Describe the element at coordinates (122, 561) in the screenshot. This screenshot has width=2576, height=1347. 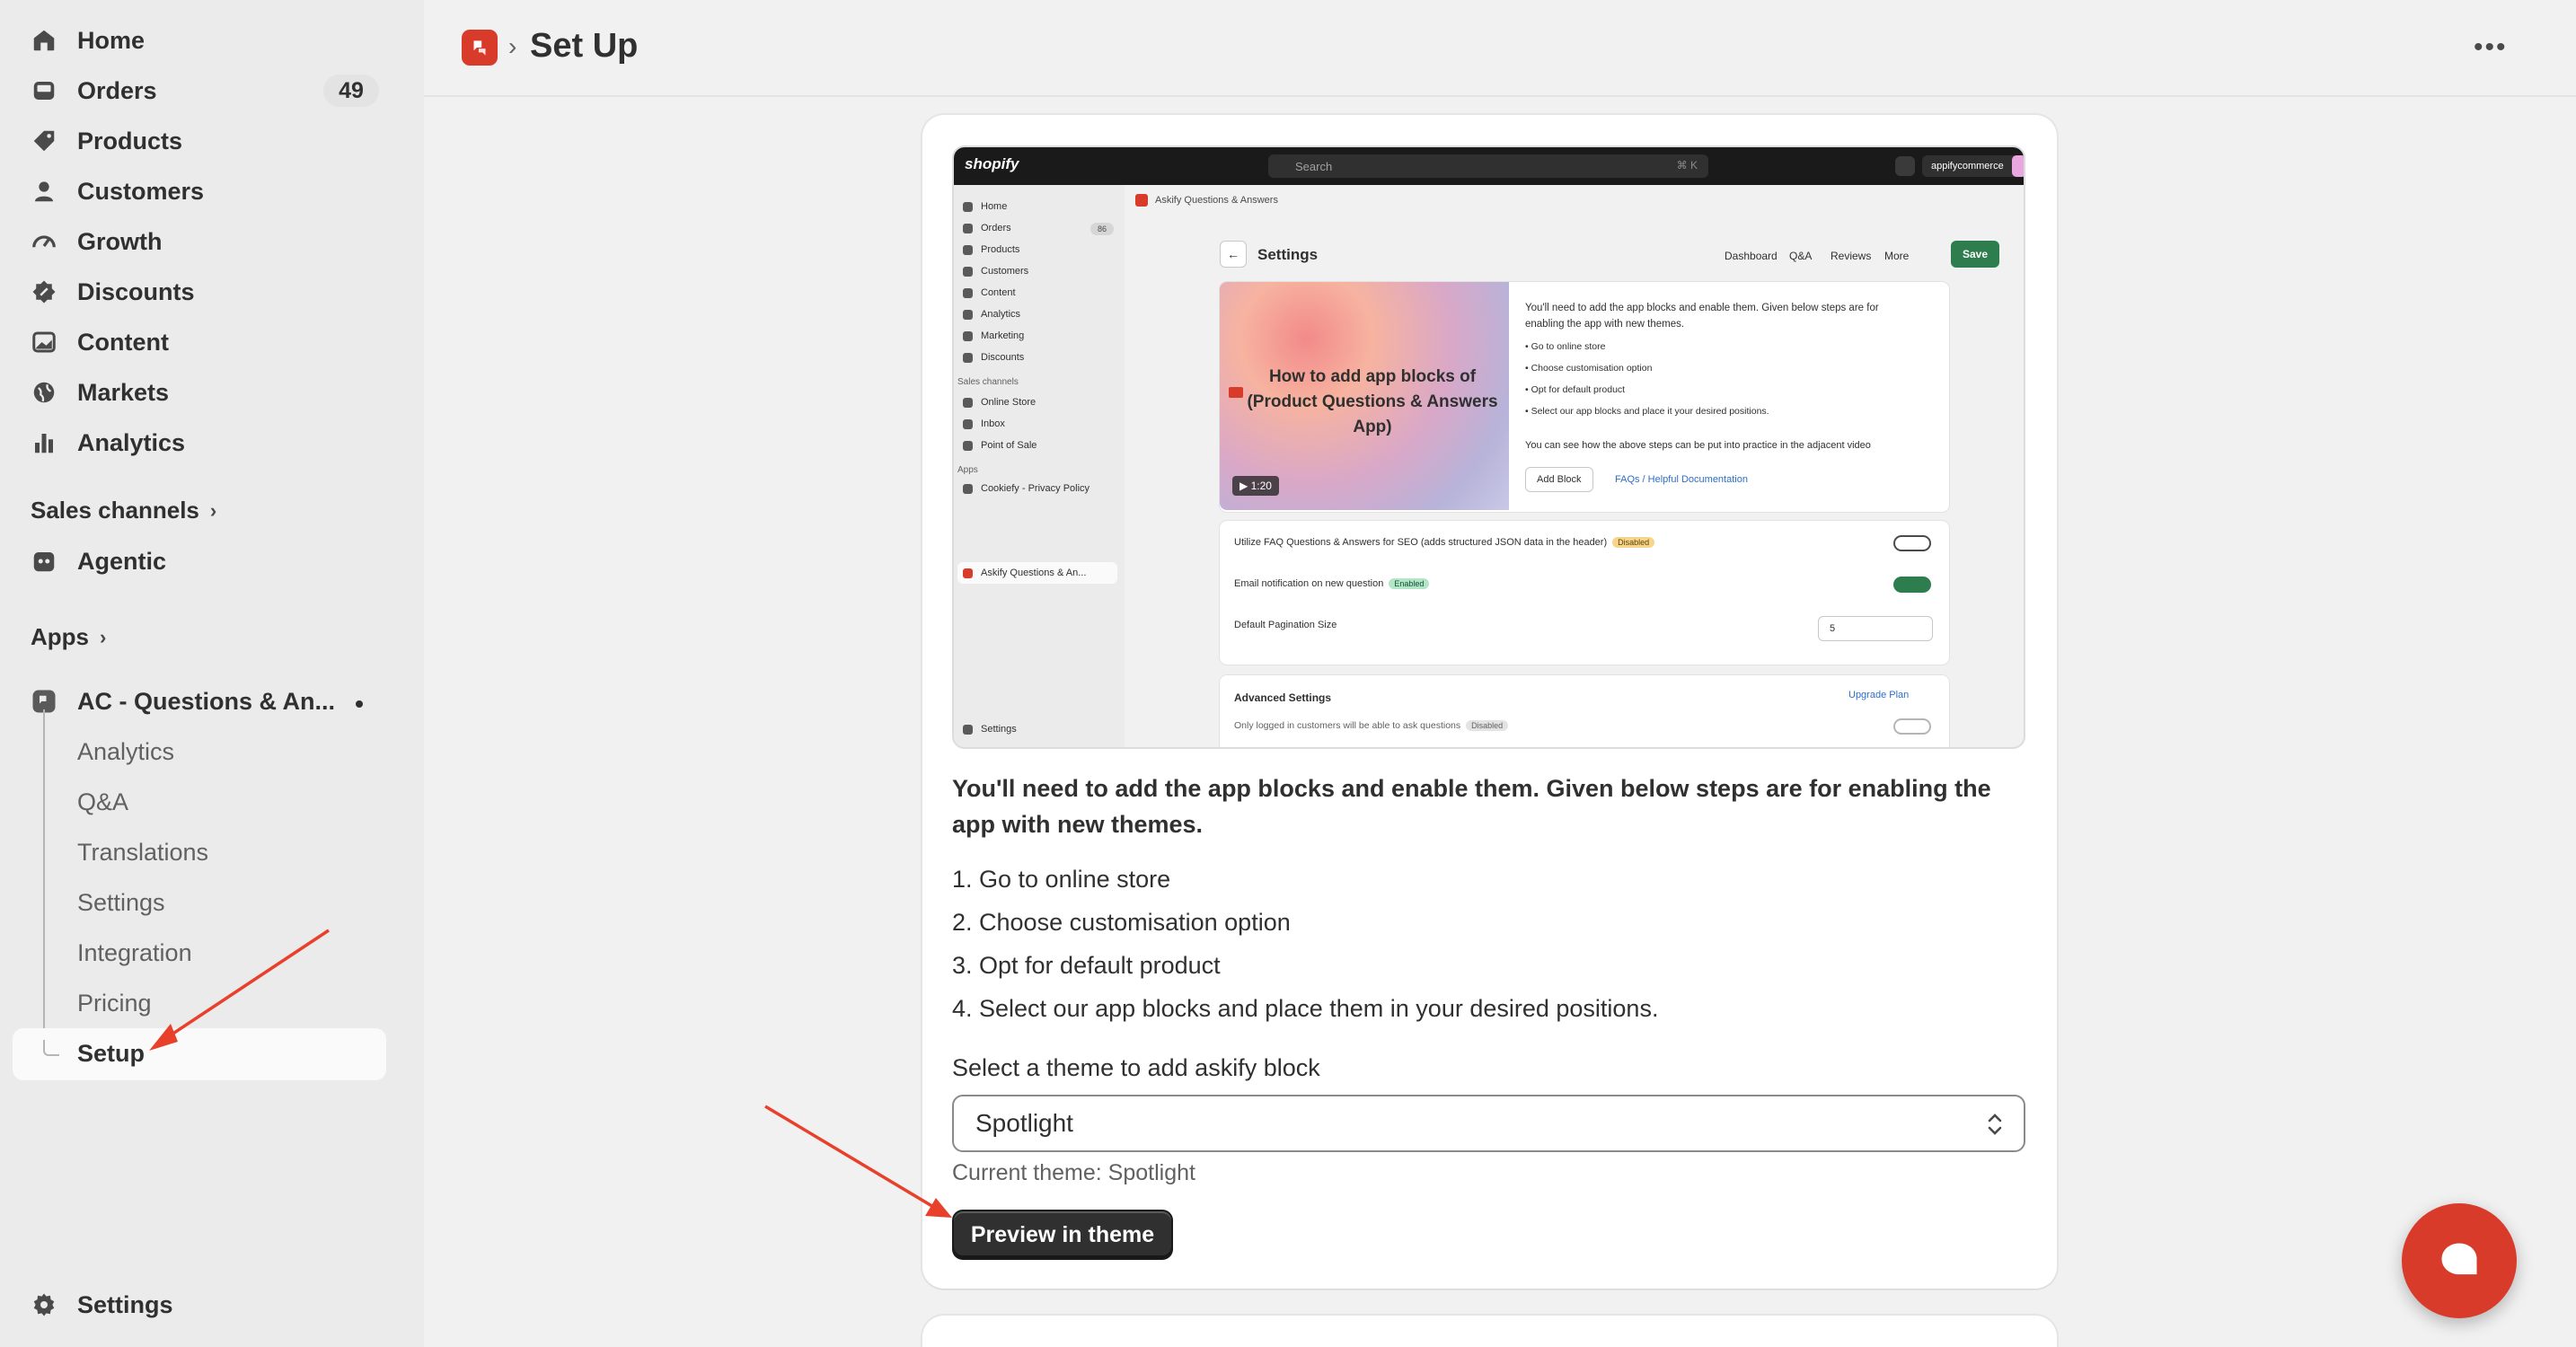
I see `sidebar-item-label: Agentic` at that location.